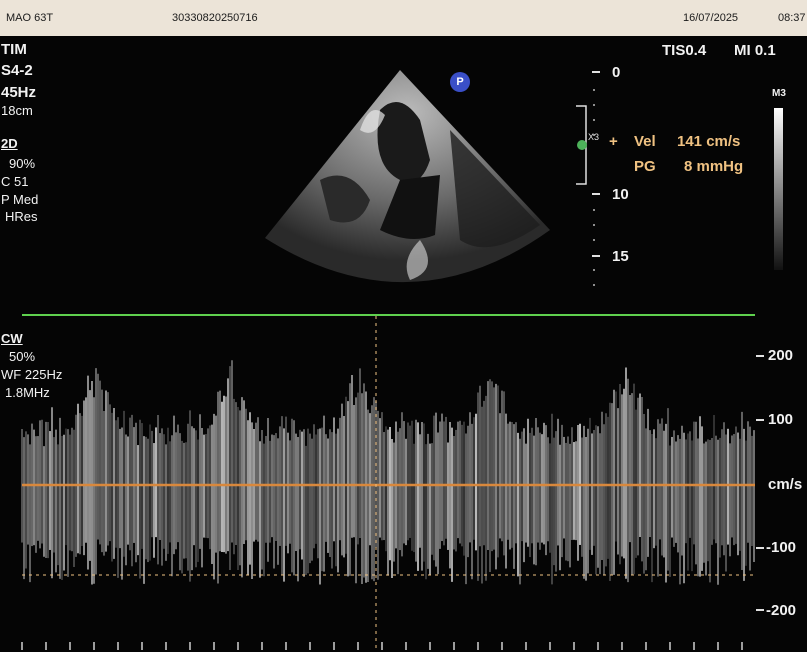  Describe the element at coordinates (778, 189) in the screenshot. I see `grayscale-bar` at that location.